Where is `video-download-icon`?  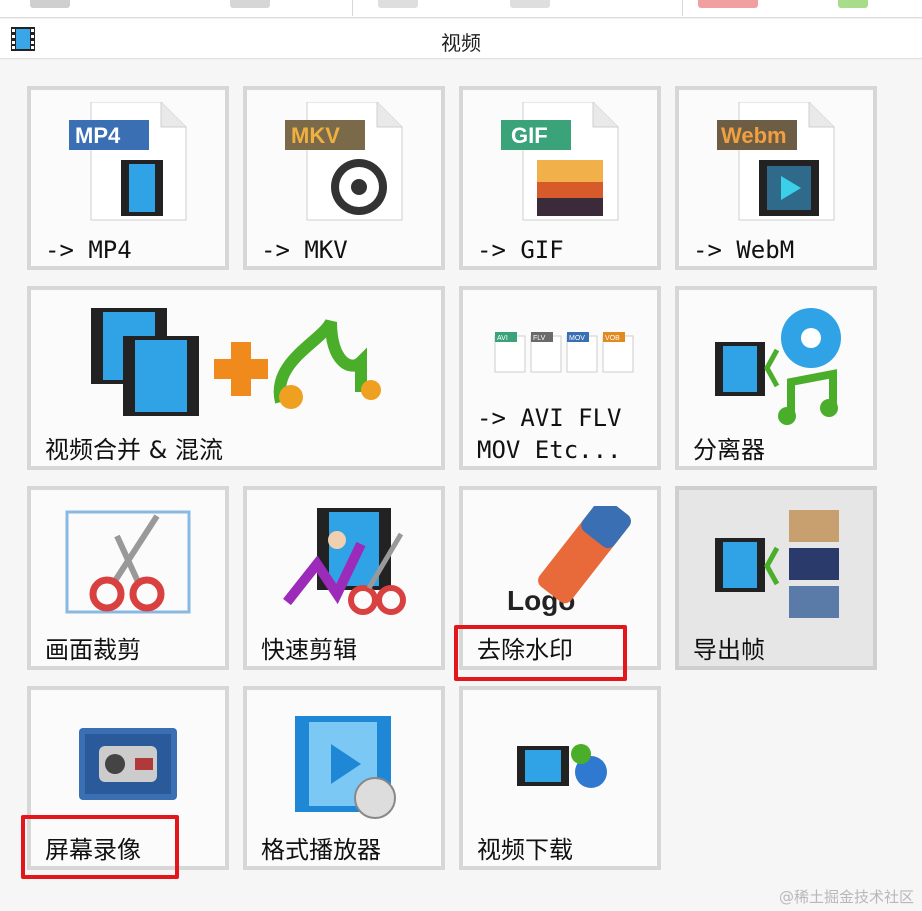 video-download-icon is located at coordinates (562, 766).